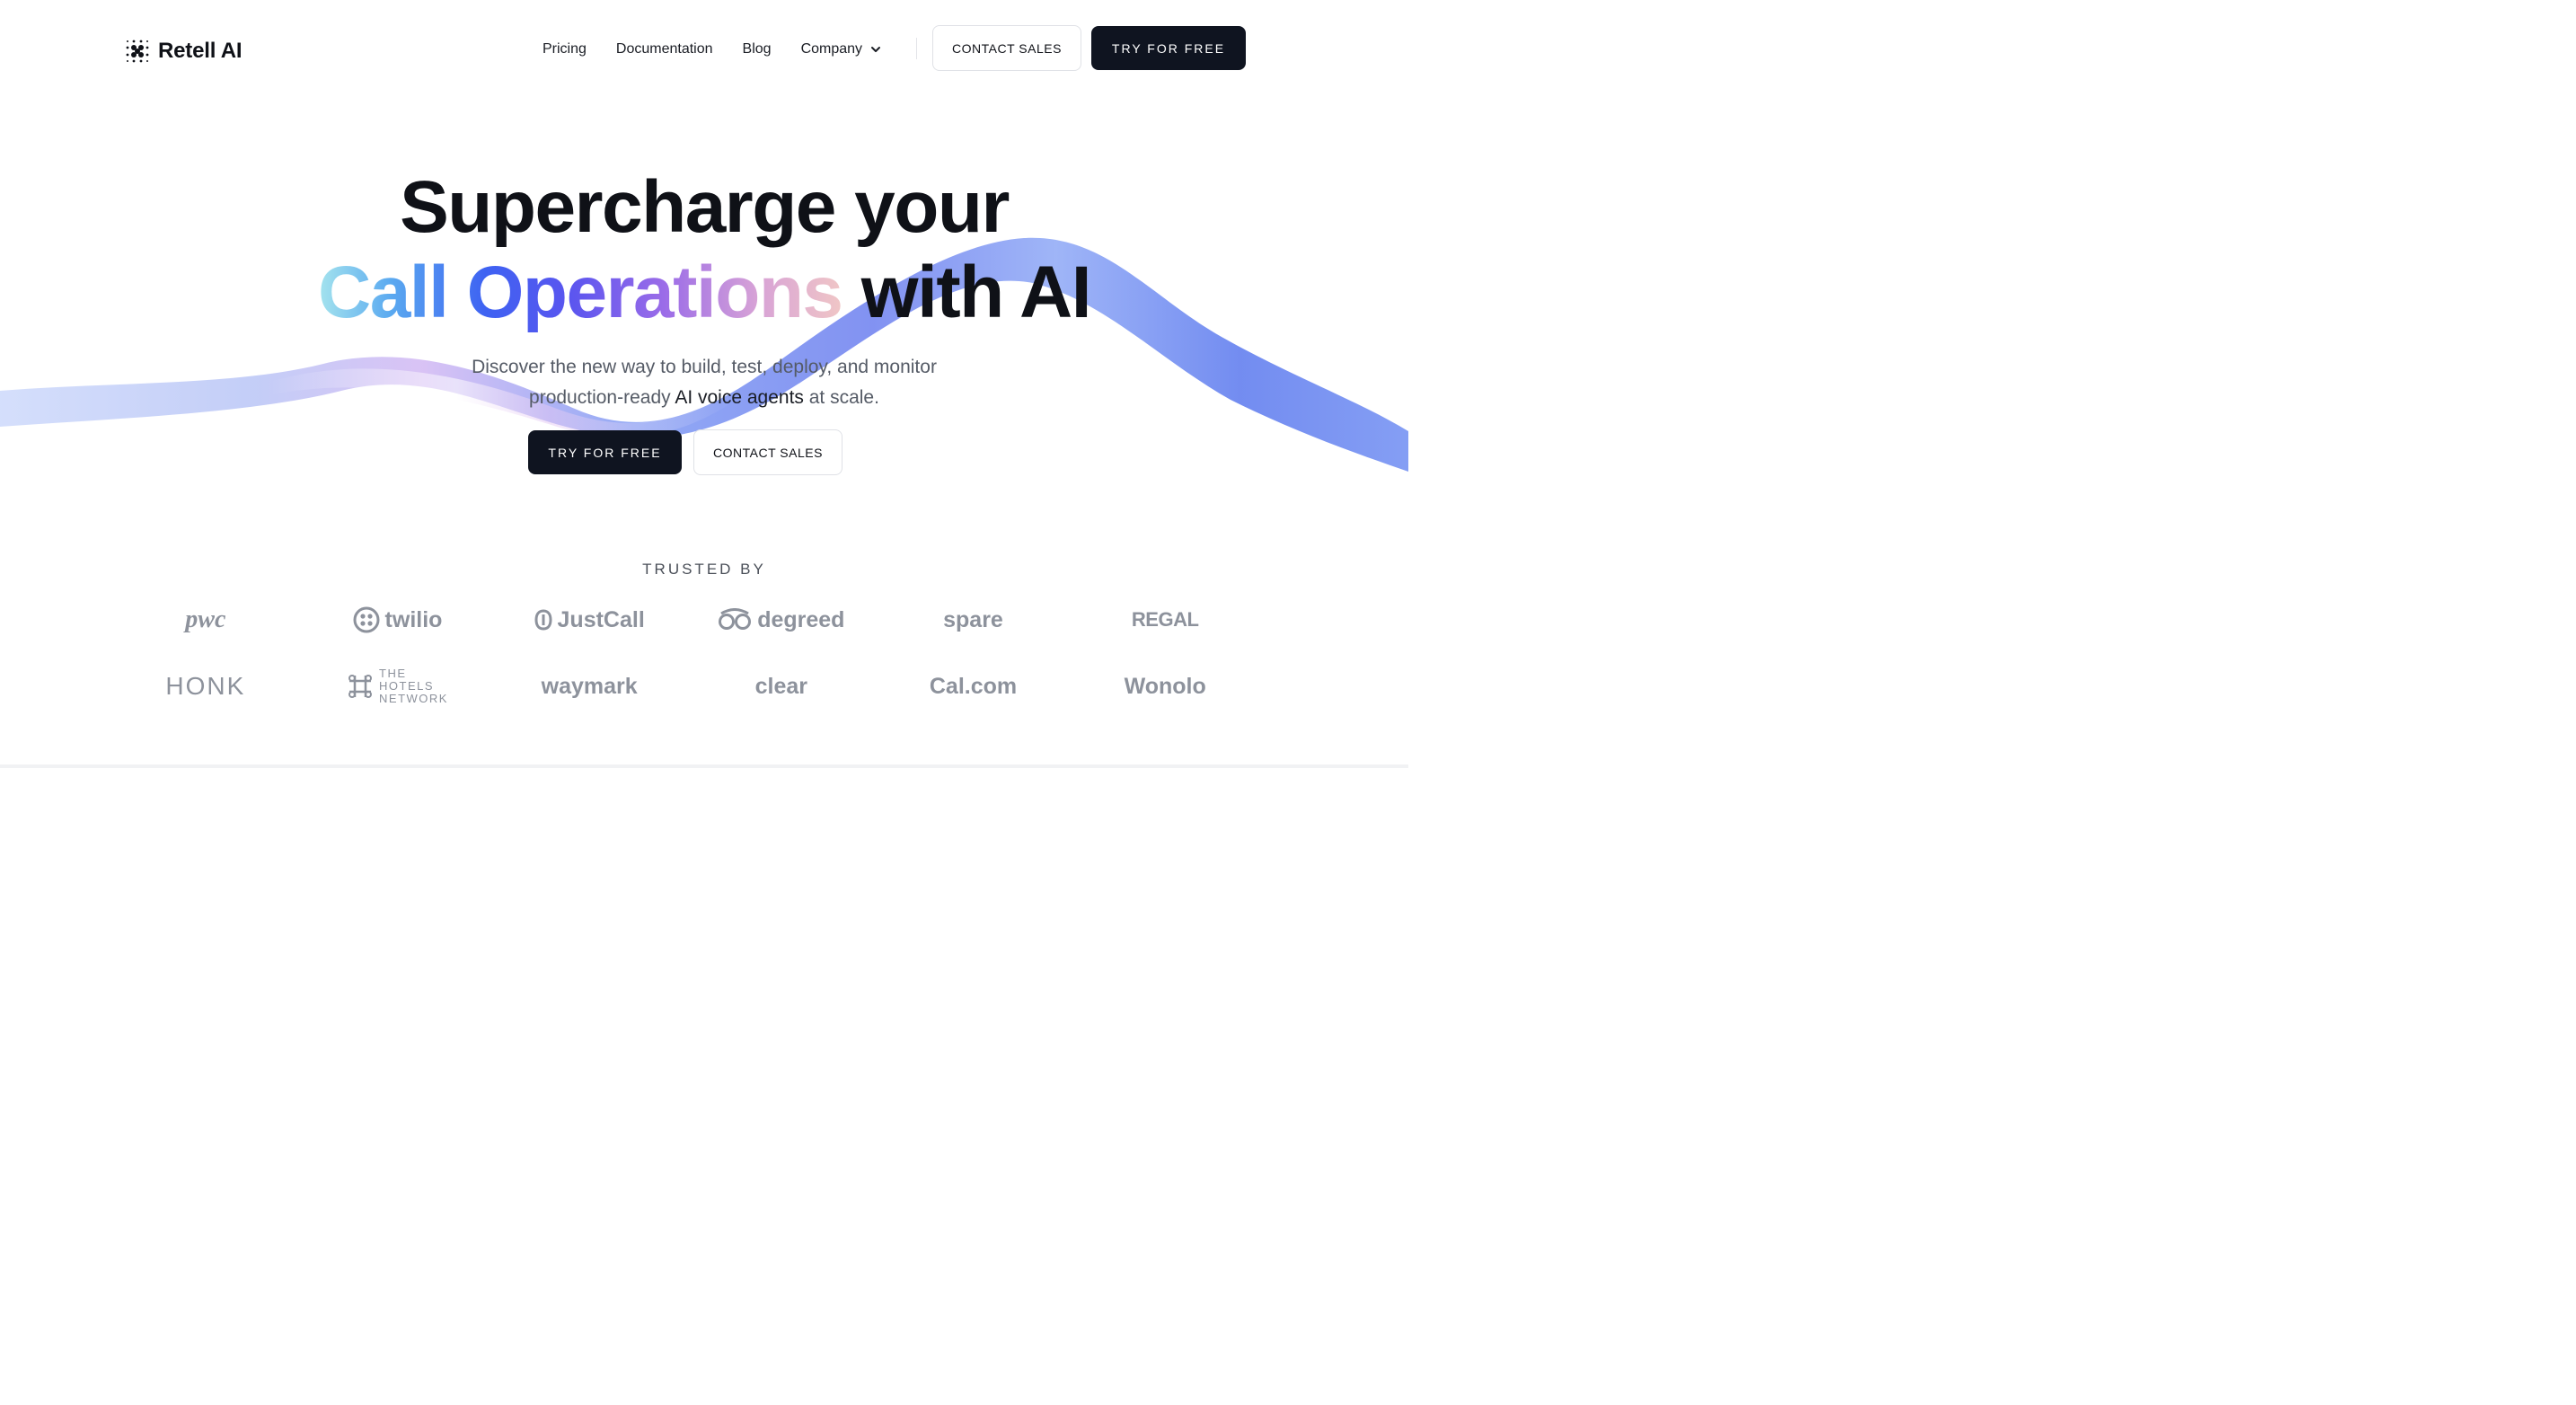 This screenshot has width=2576, height=1405. I want to click on hero-contact-sales-button: CONTACT SALES, so click(767, 452).